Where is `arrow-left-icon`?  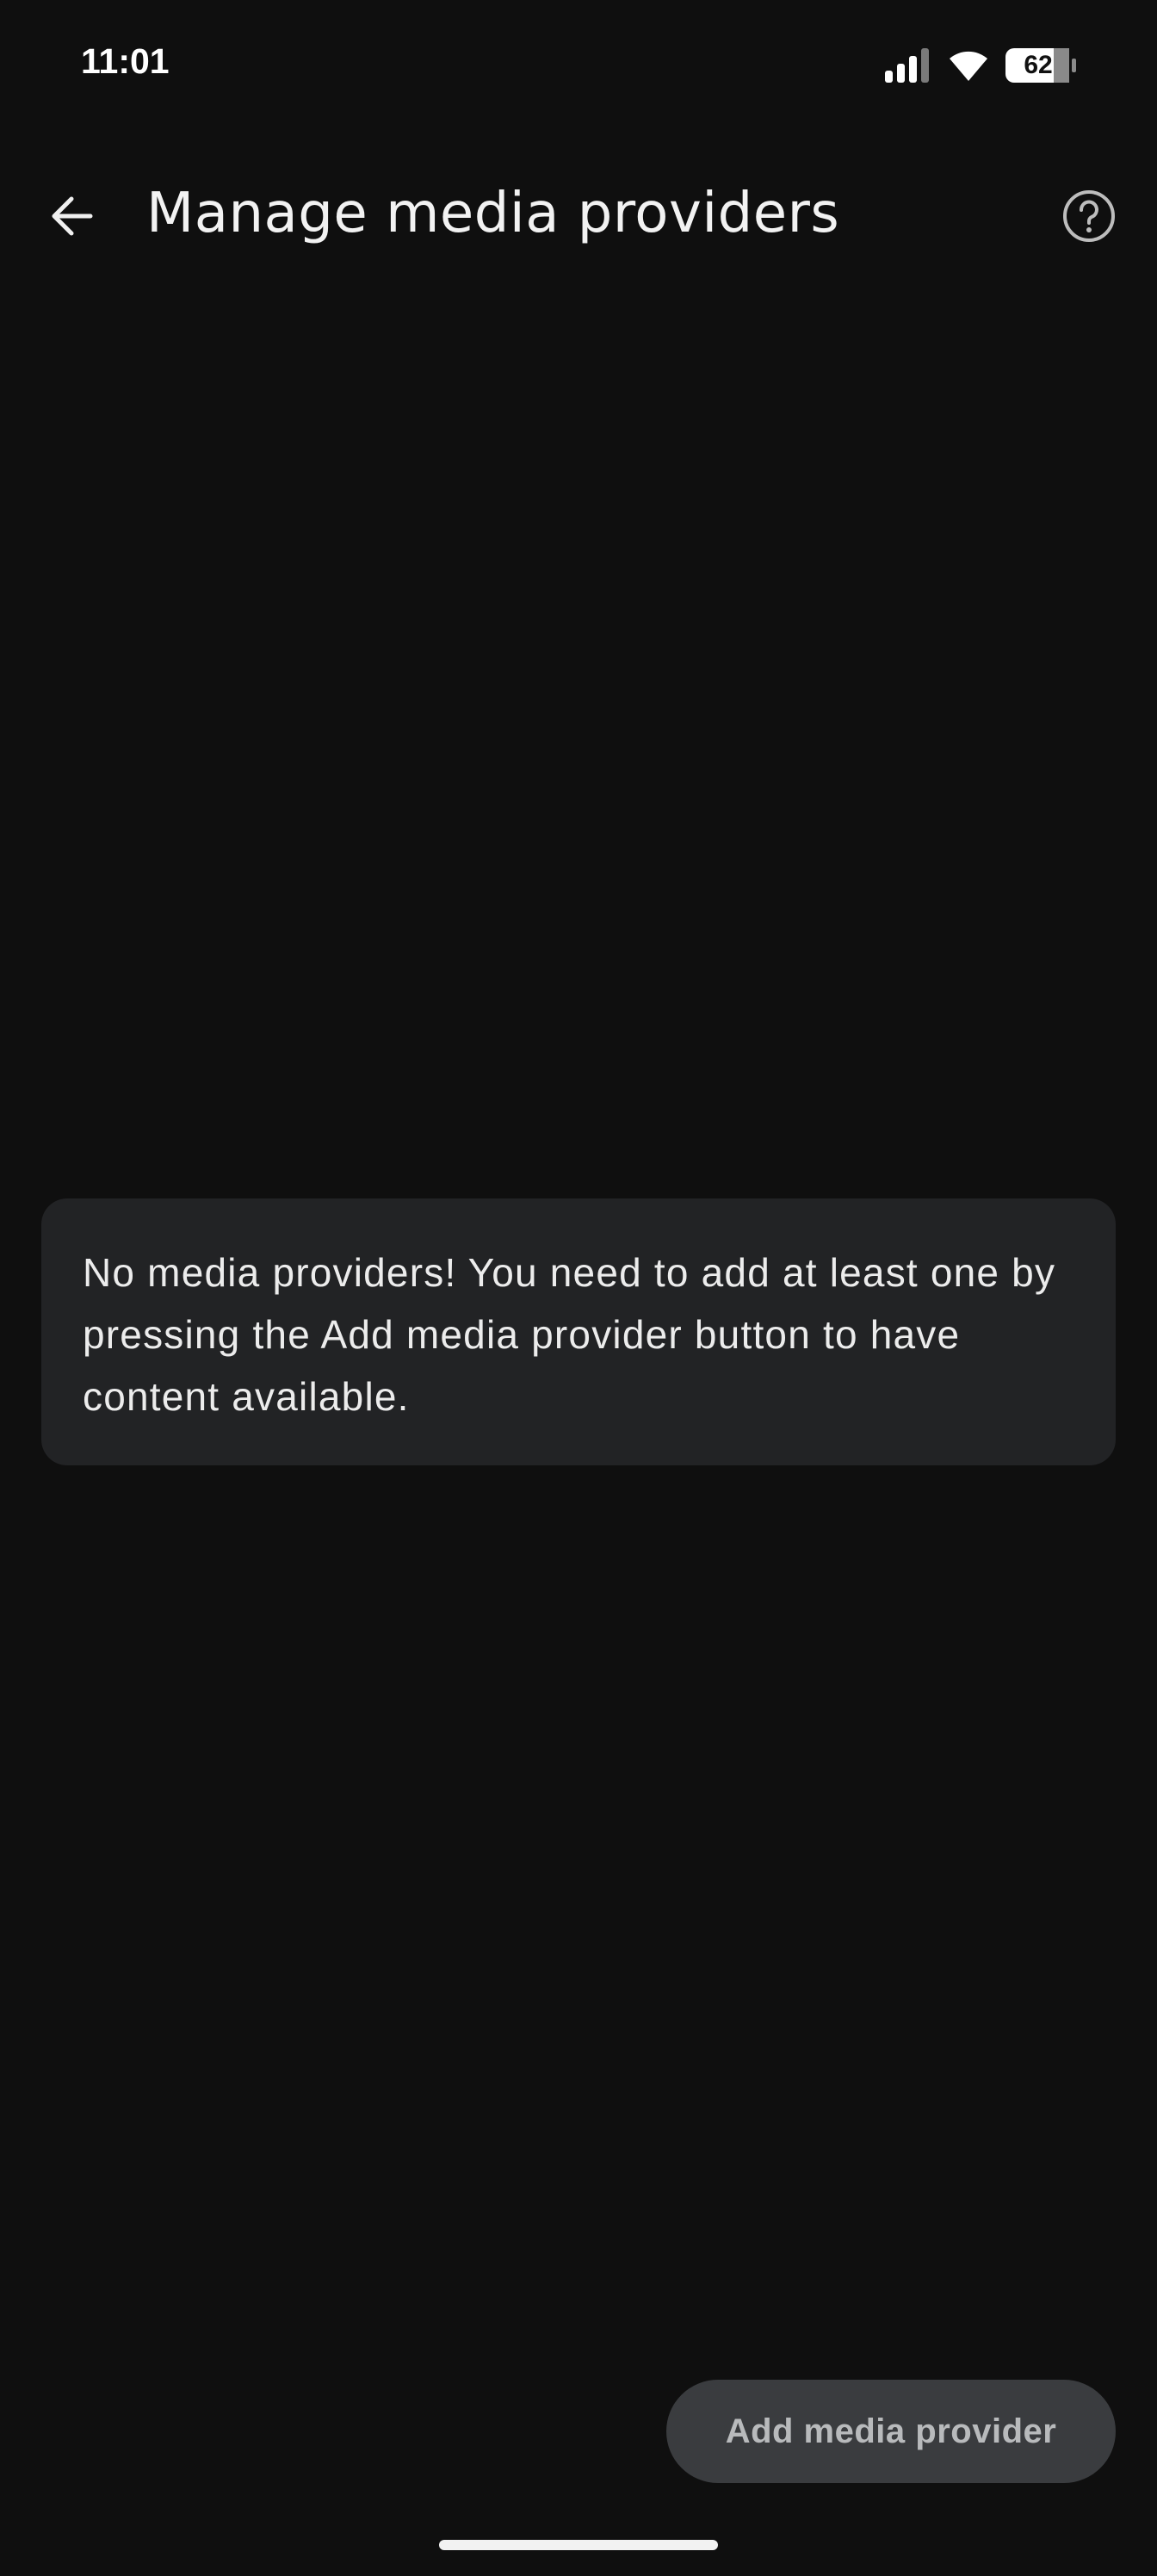 arrow-left-icon is located at coordinates (72, 216).